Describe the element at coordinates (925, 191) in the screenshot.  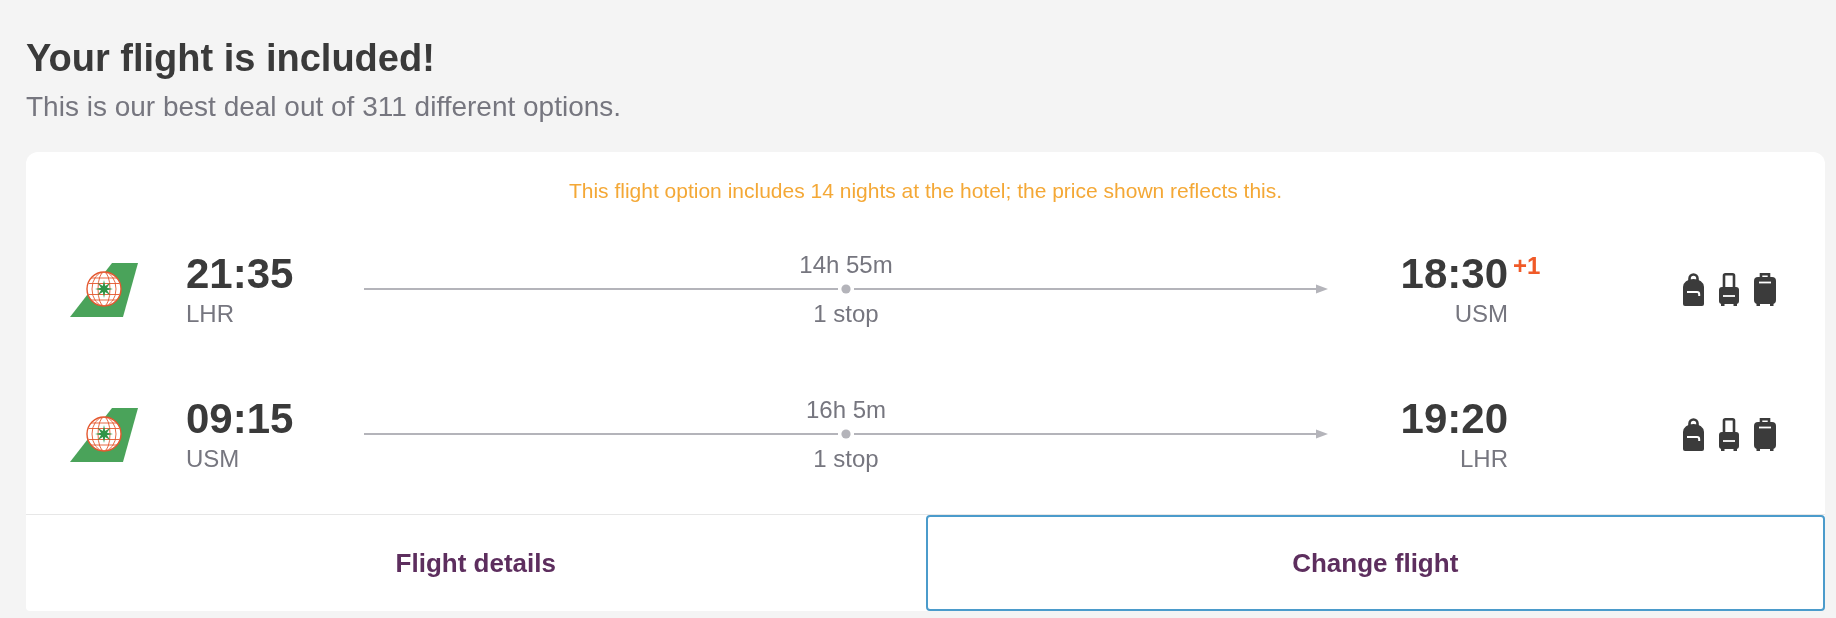
I see `hotel-notice: This flight option includes 14 nights at the hotel; the price shown reflects this.` at that location.